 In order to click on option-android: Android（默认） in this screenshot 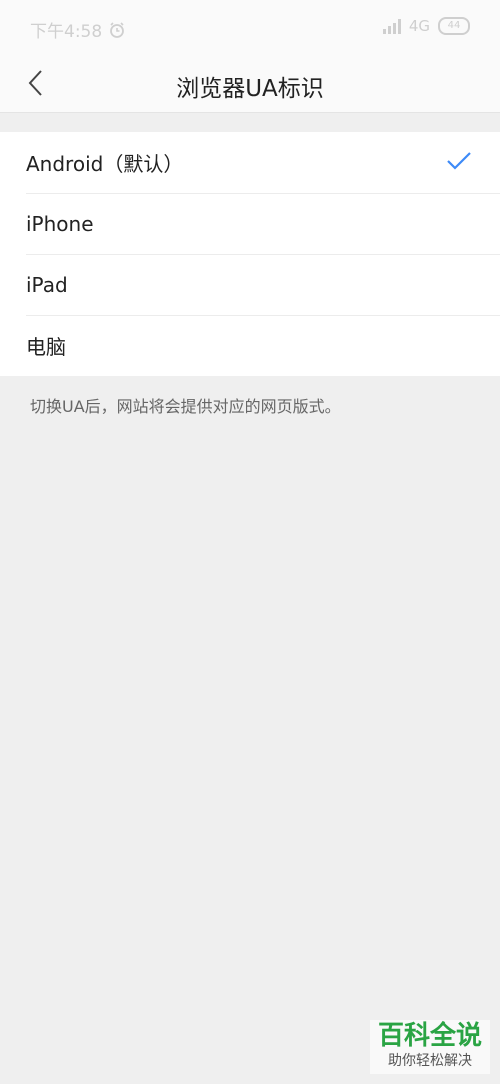, I will do `click(250, 162)`.